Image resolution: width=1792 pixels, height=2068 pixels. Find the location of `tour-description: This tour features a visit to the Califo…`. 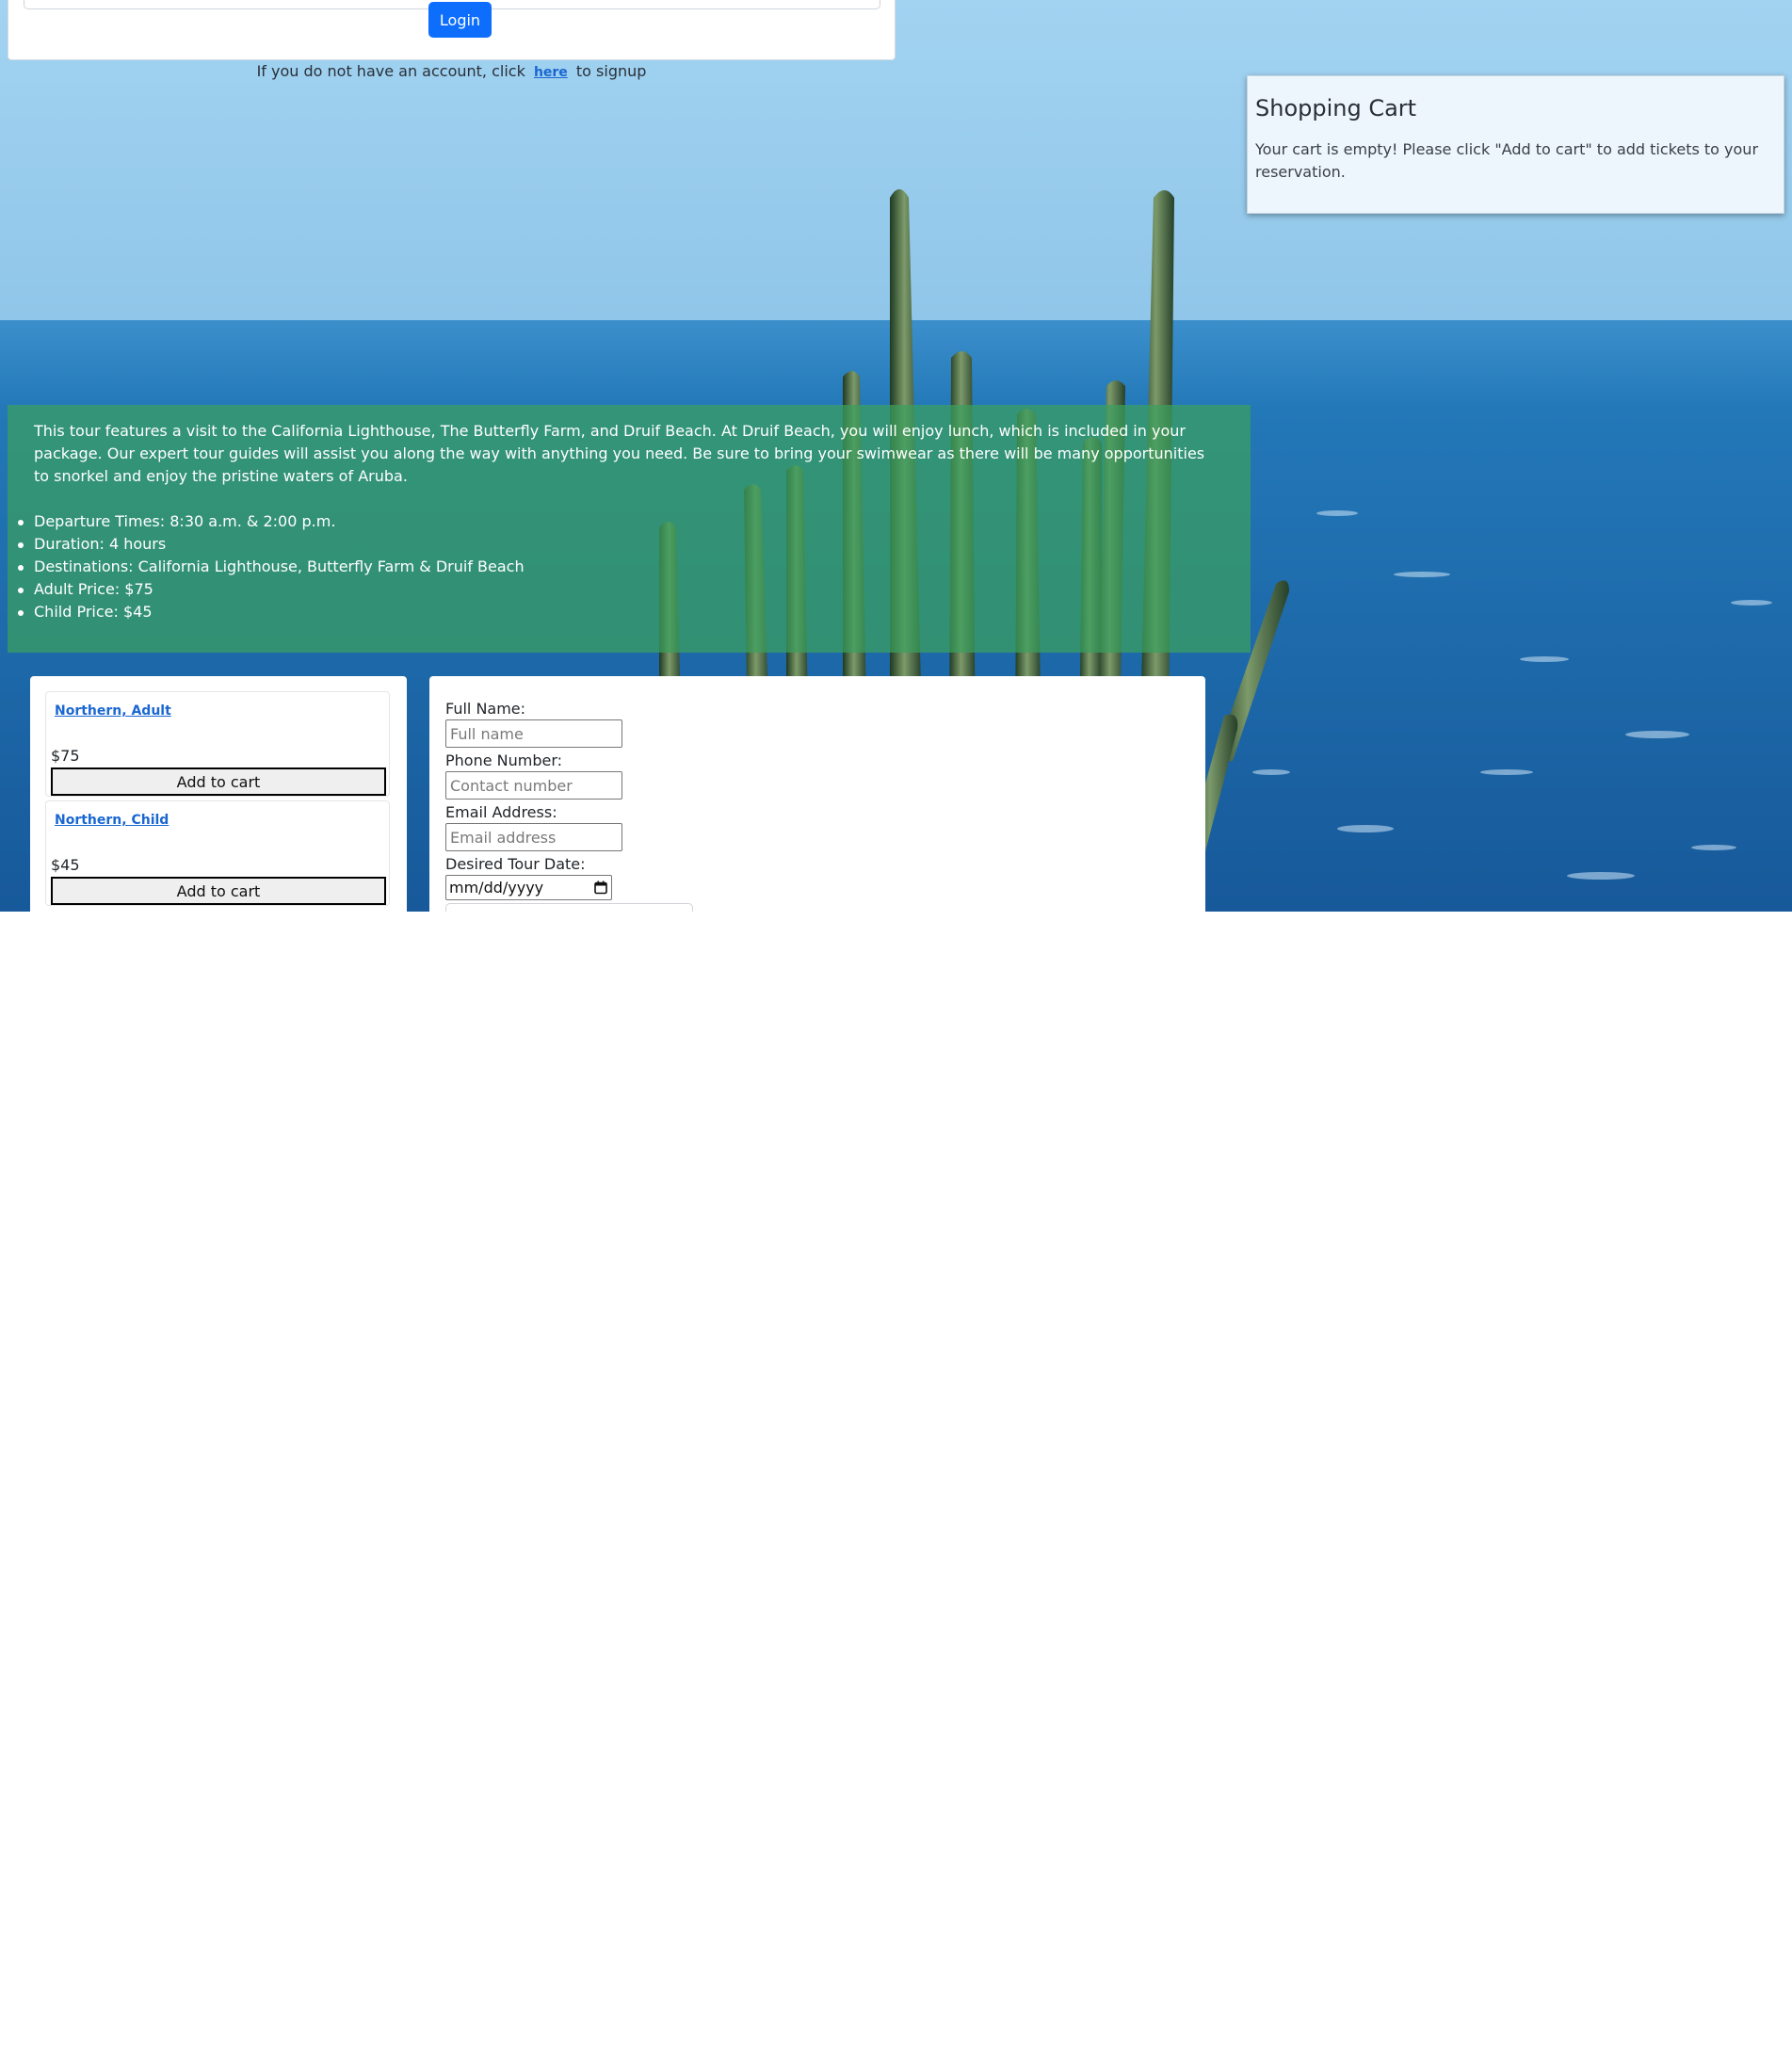

tour-description: This tour features a visit to the Califo… is located at coordinates (619, 454).